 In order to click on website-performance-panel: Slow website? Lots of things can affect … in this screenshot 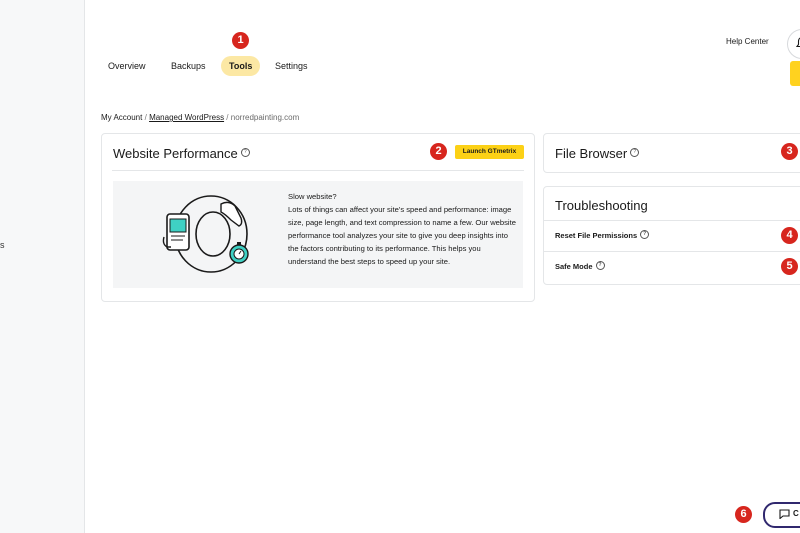, I will do `click(318, 234)`.